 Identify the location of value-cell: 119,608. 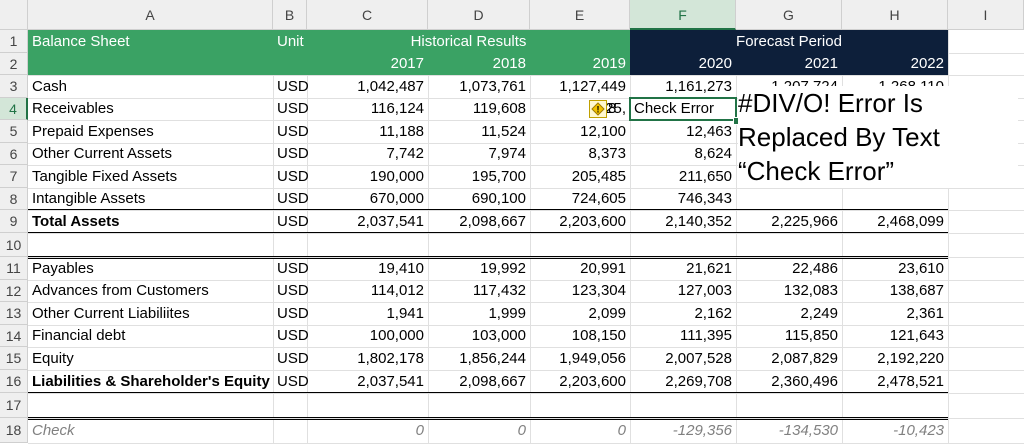
(499, 108).